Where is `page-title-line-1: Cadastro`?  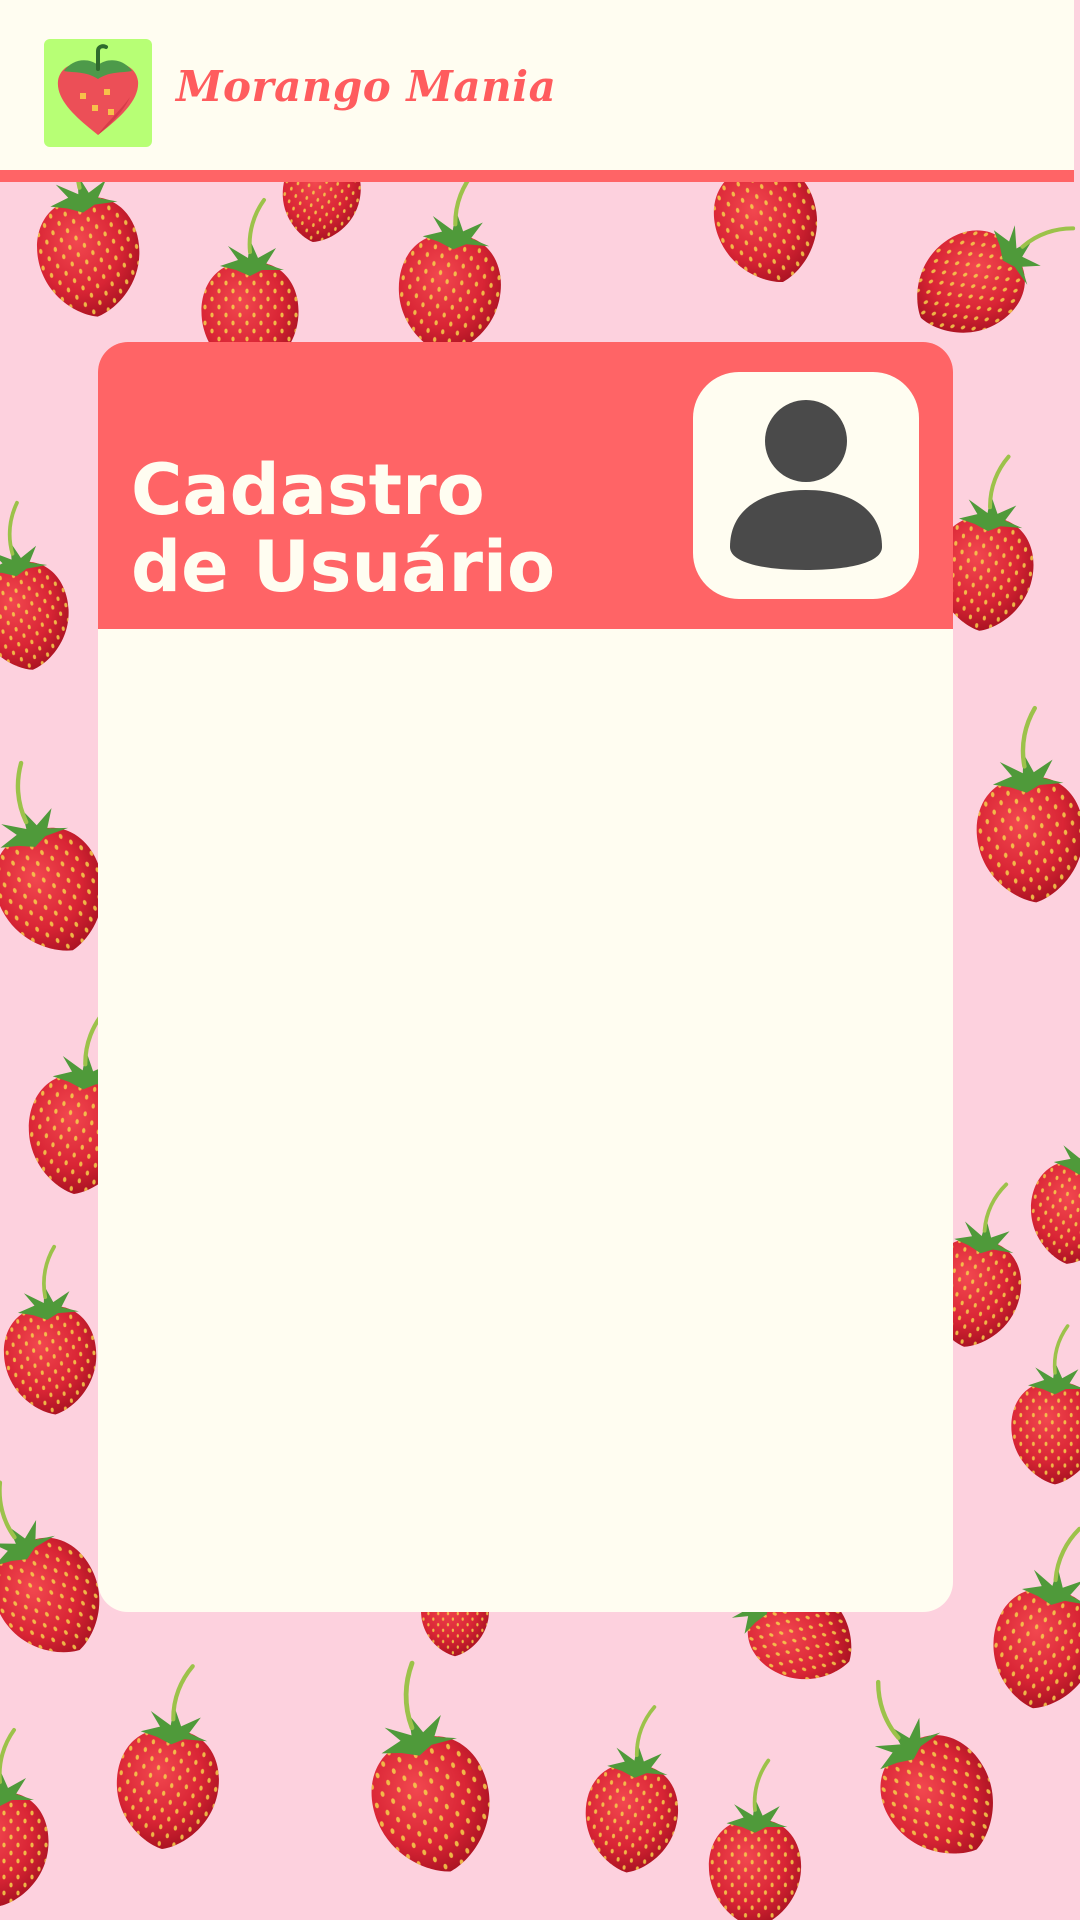 page-title-line-1: Cadastro is located at coordinates (308, 490).